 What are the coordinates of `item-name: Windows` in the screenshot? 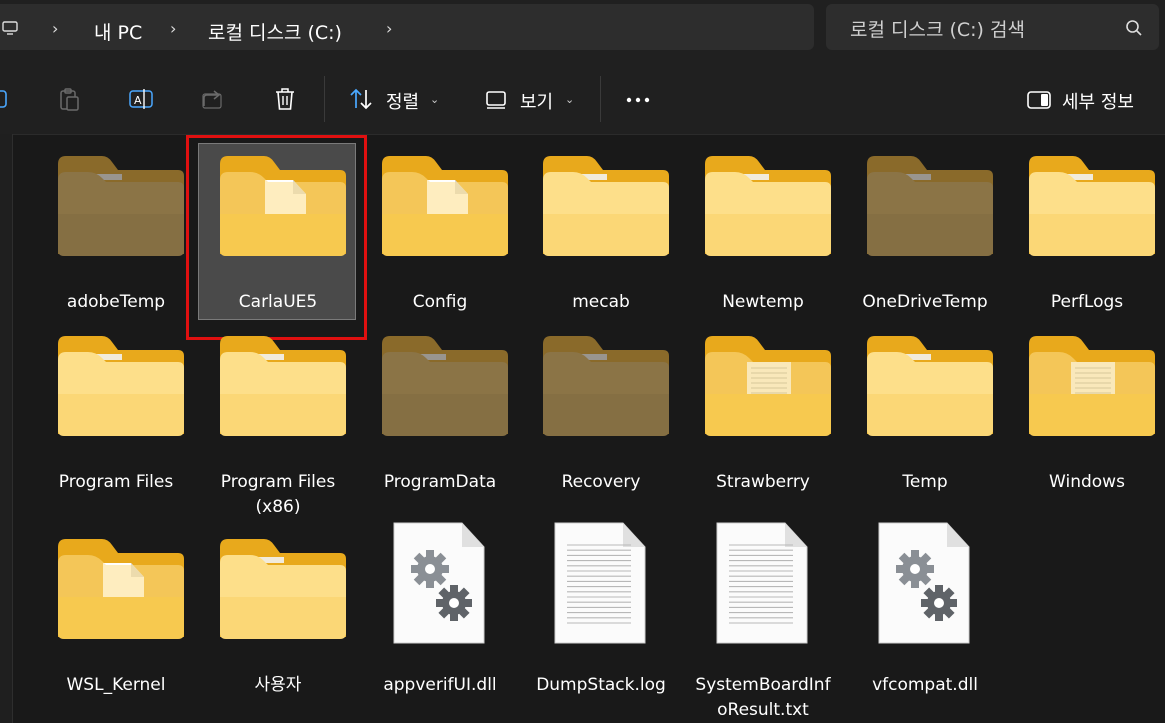 It's located at (1087, 482).